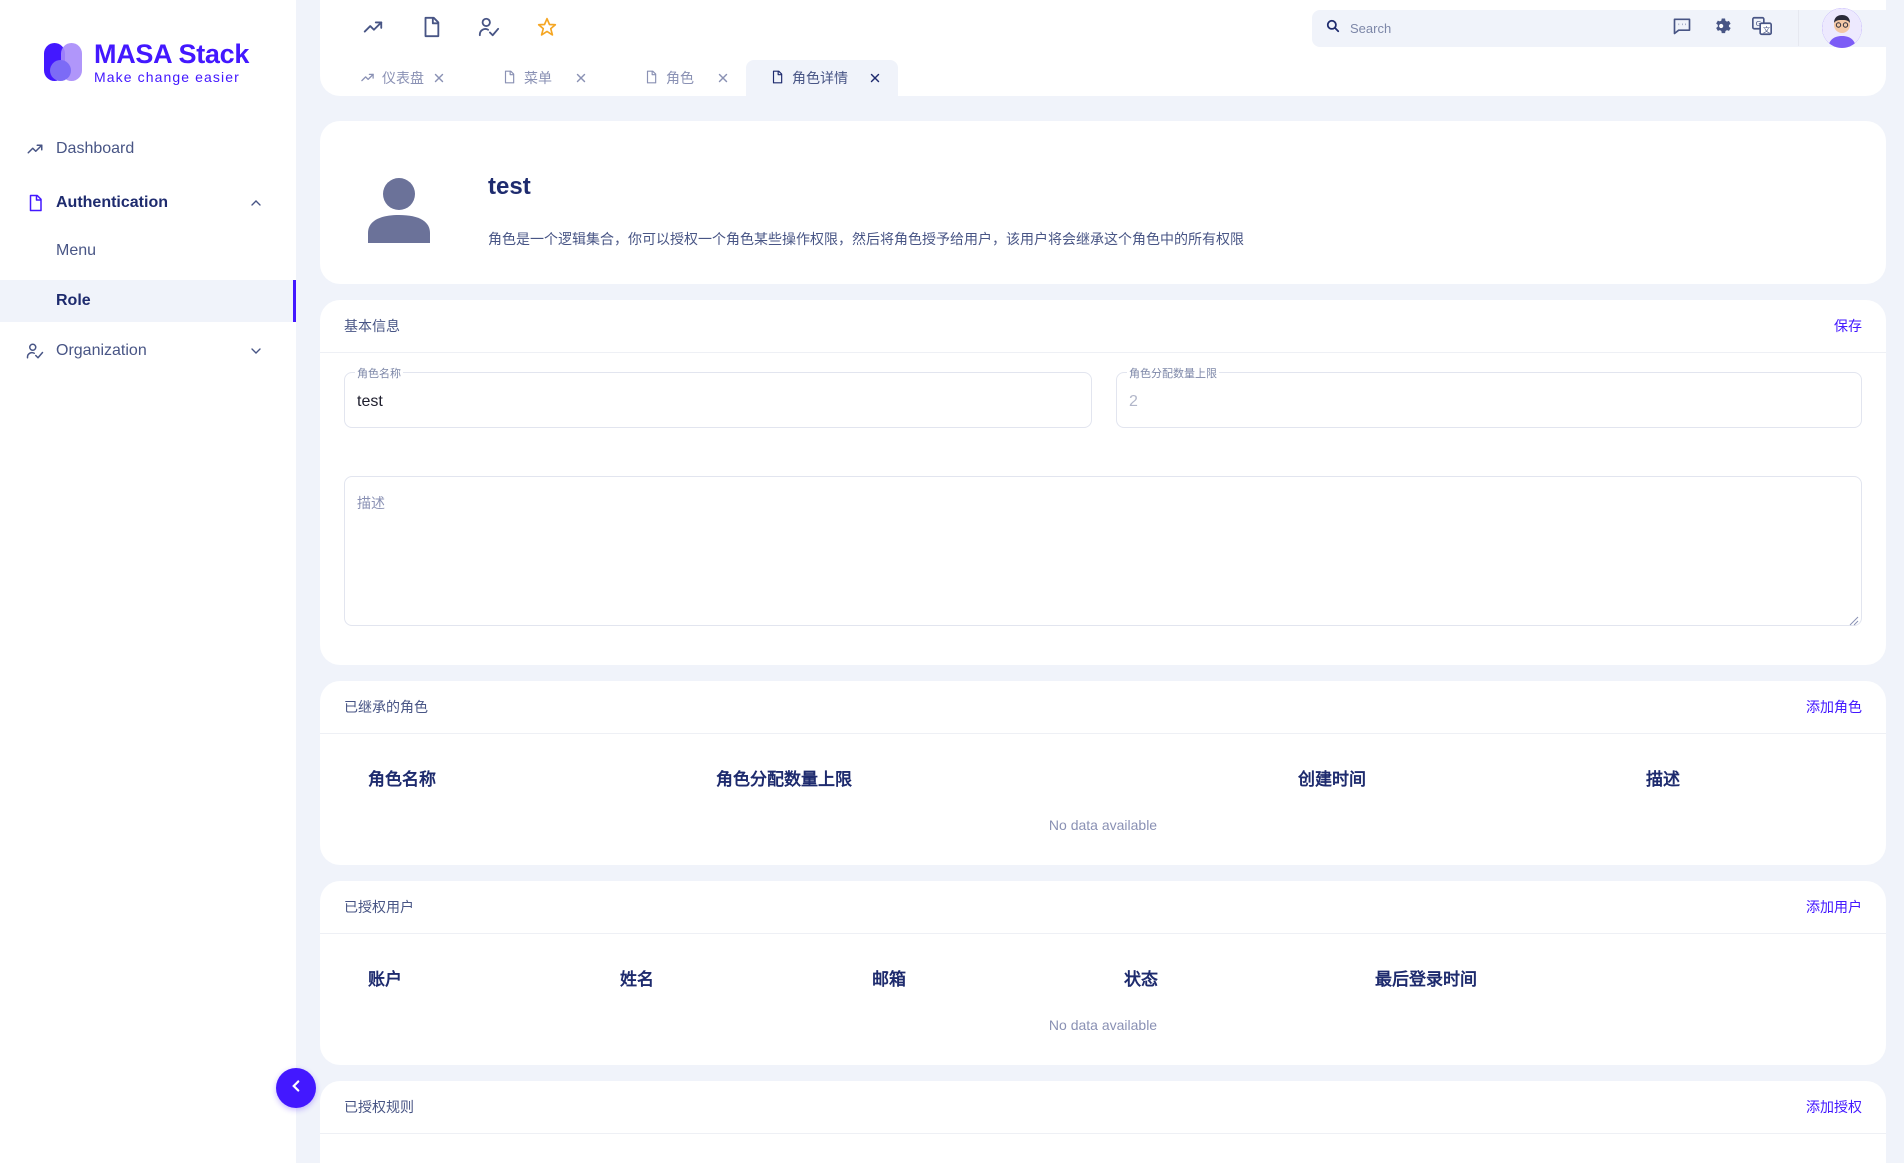 This screenshot has height=1163, width=1904. Describe the element at coordinates (73, 300) in the screenshot. I see `sidebar-item-label: Role` at that location.